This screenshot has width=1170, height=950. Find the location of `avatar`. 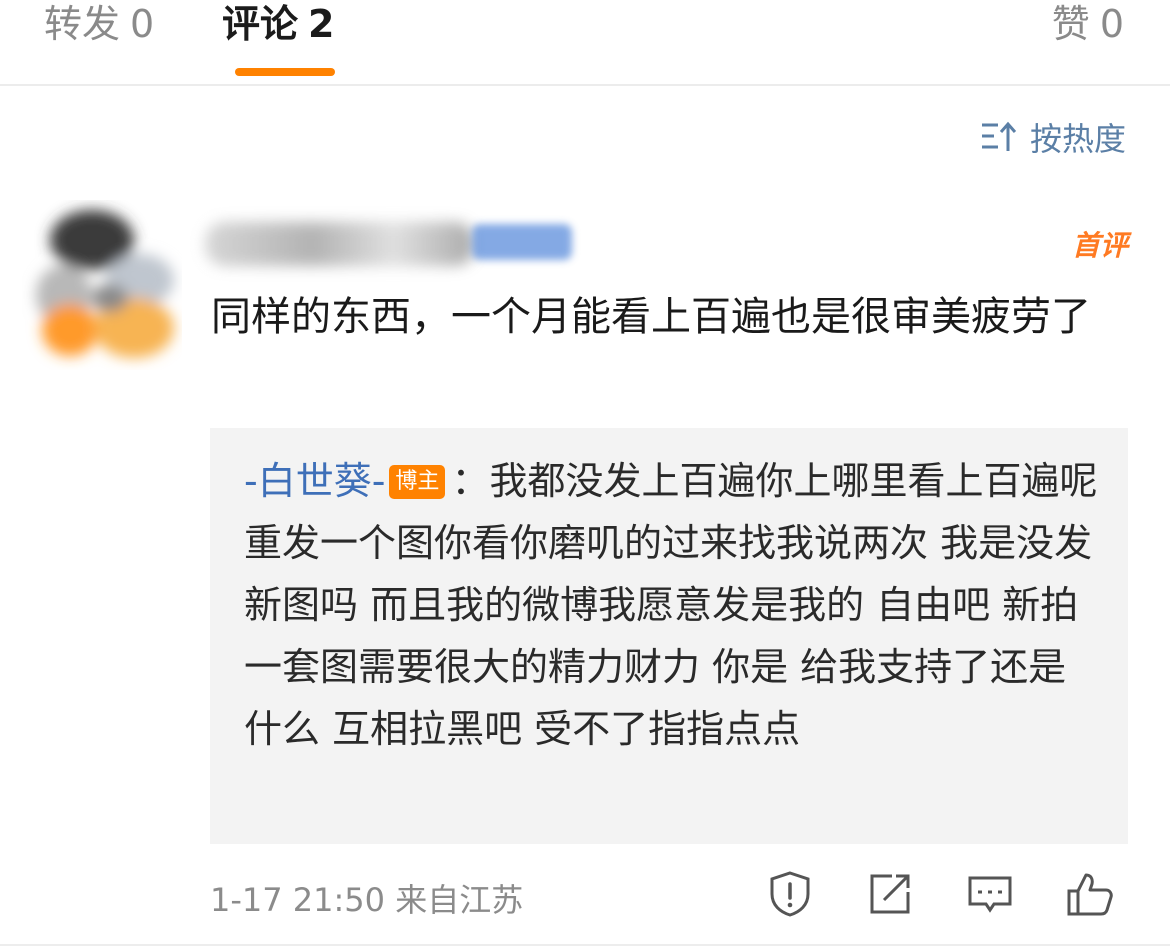

avatar is located at coordinates (102, 285).